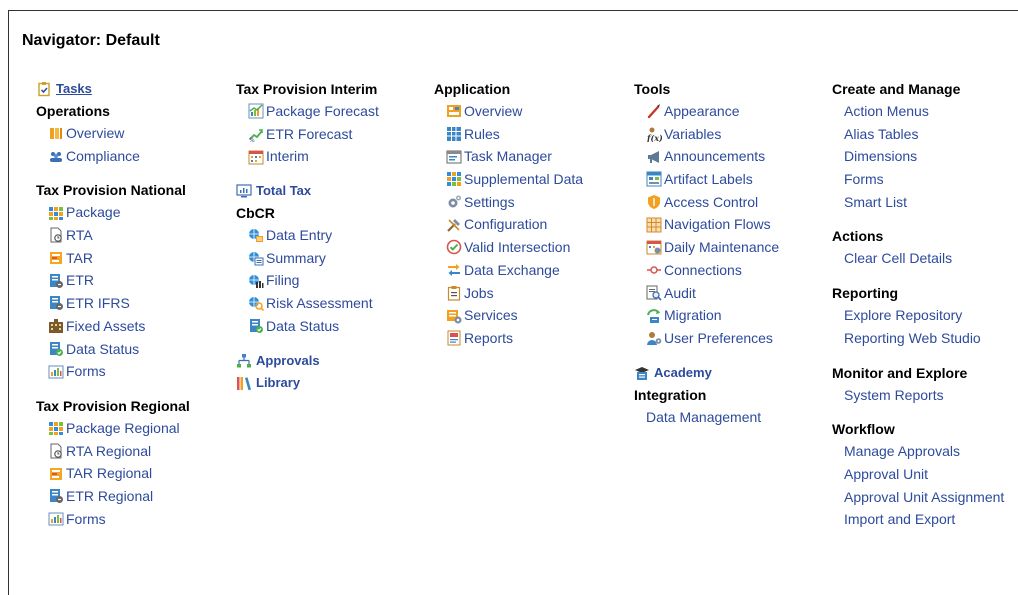  Describe the element at coordinates (706, 224) in the screenshot. I see `nav-link-navigation-flows: Navigation Flows` at that location.